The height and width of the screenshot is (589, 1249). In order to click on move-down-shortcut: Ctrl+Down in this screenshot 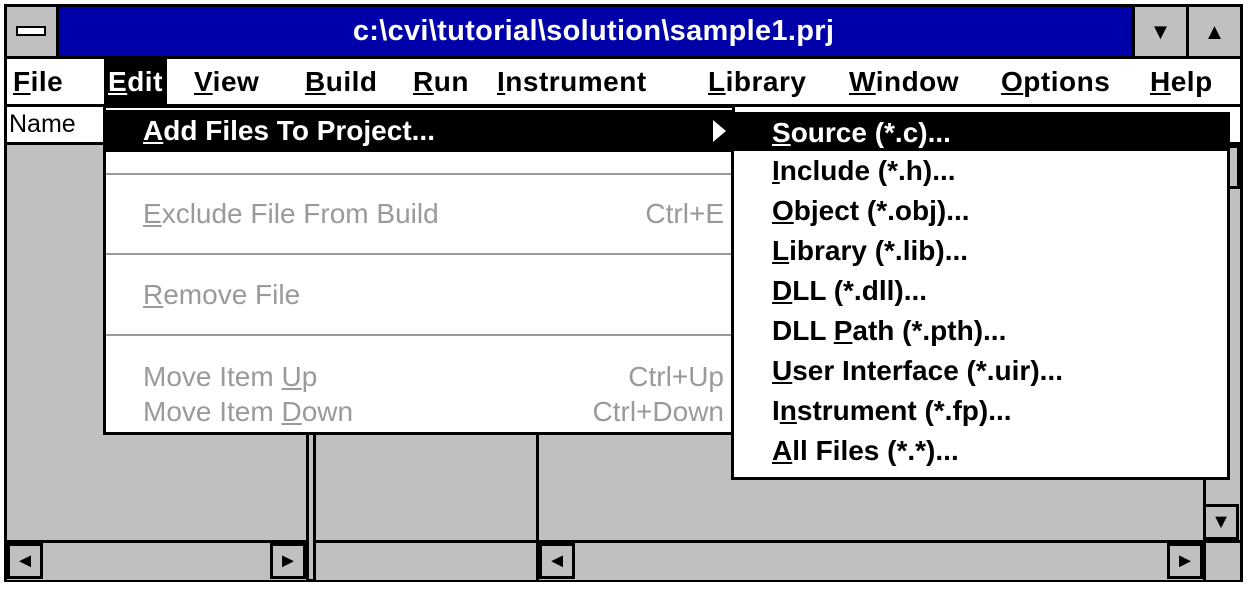, I will do `click(658, 411)`.